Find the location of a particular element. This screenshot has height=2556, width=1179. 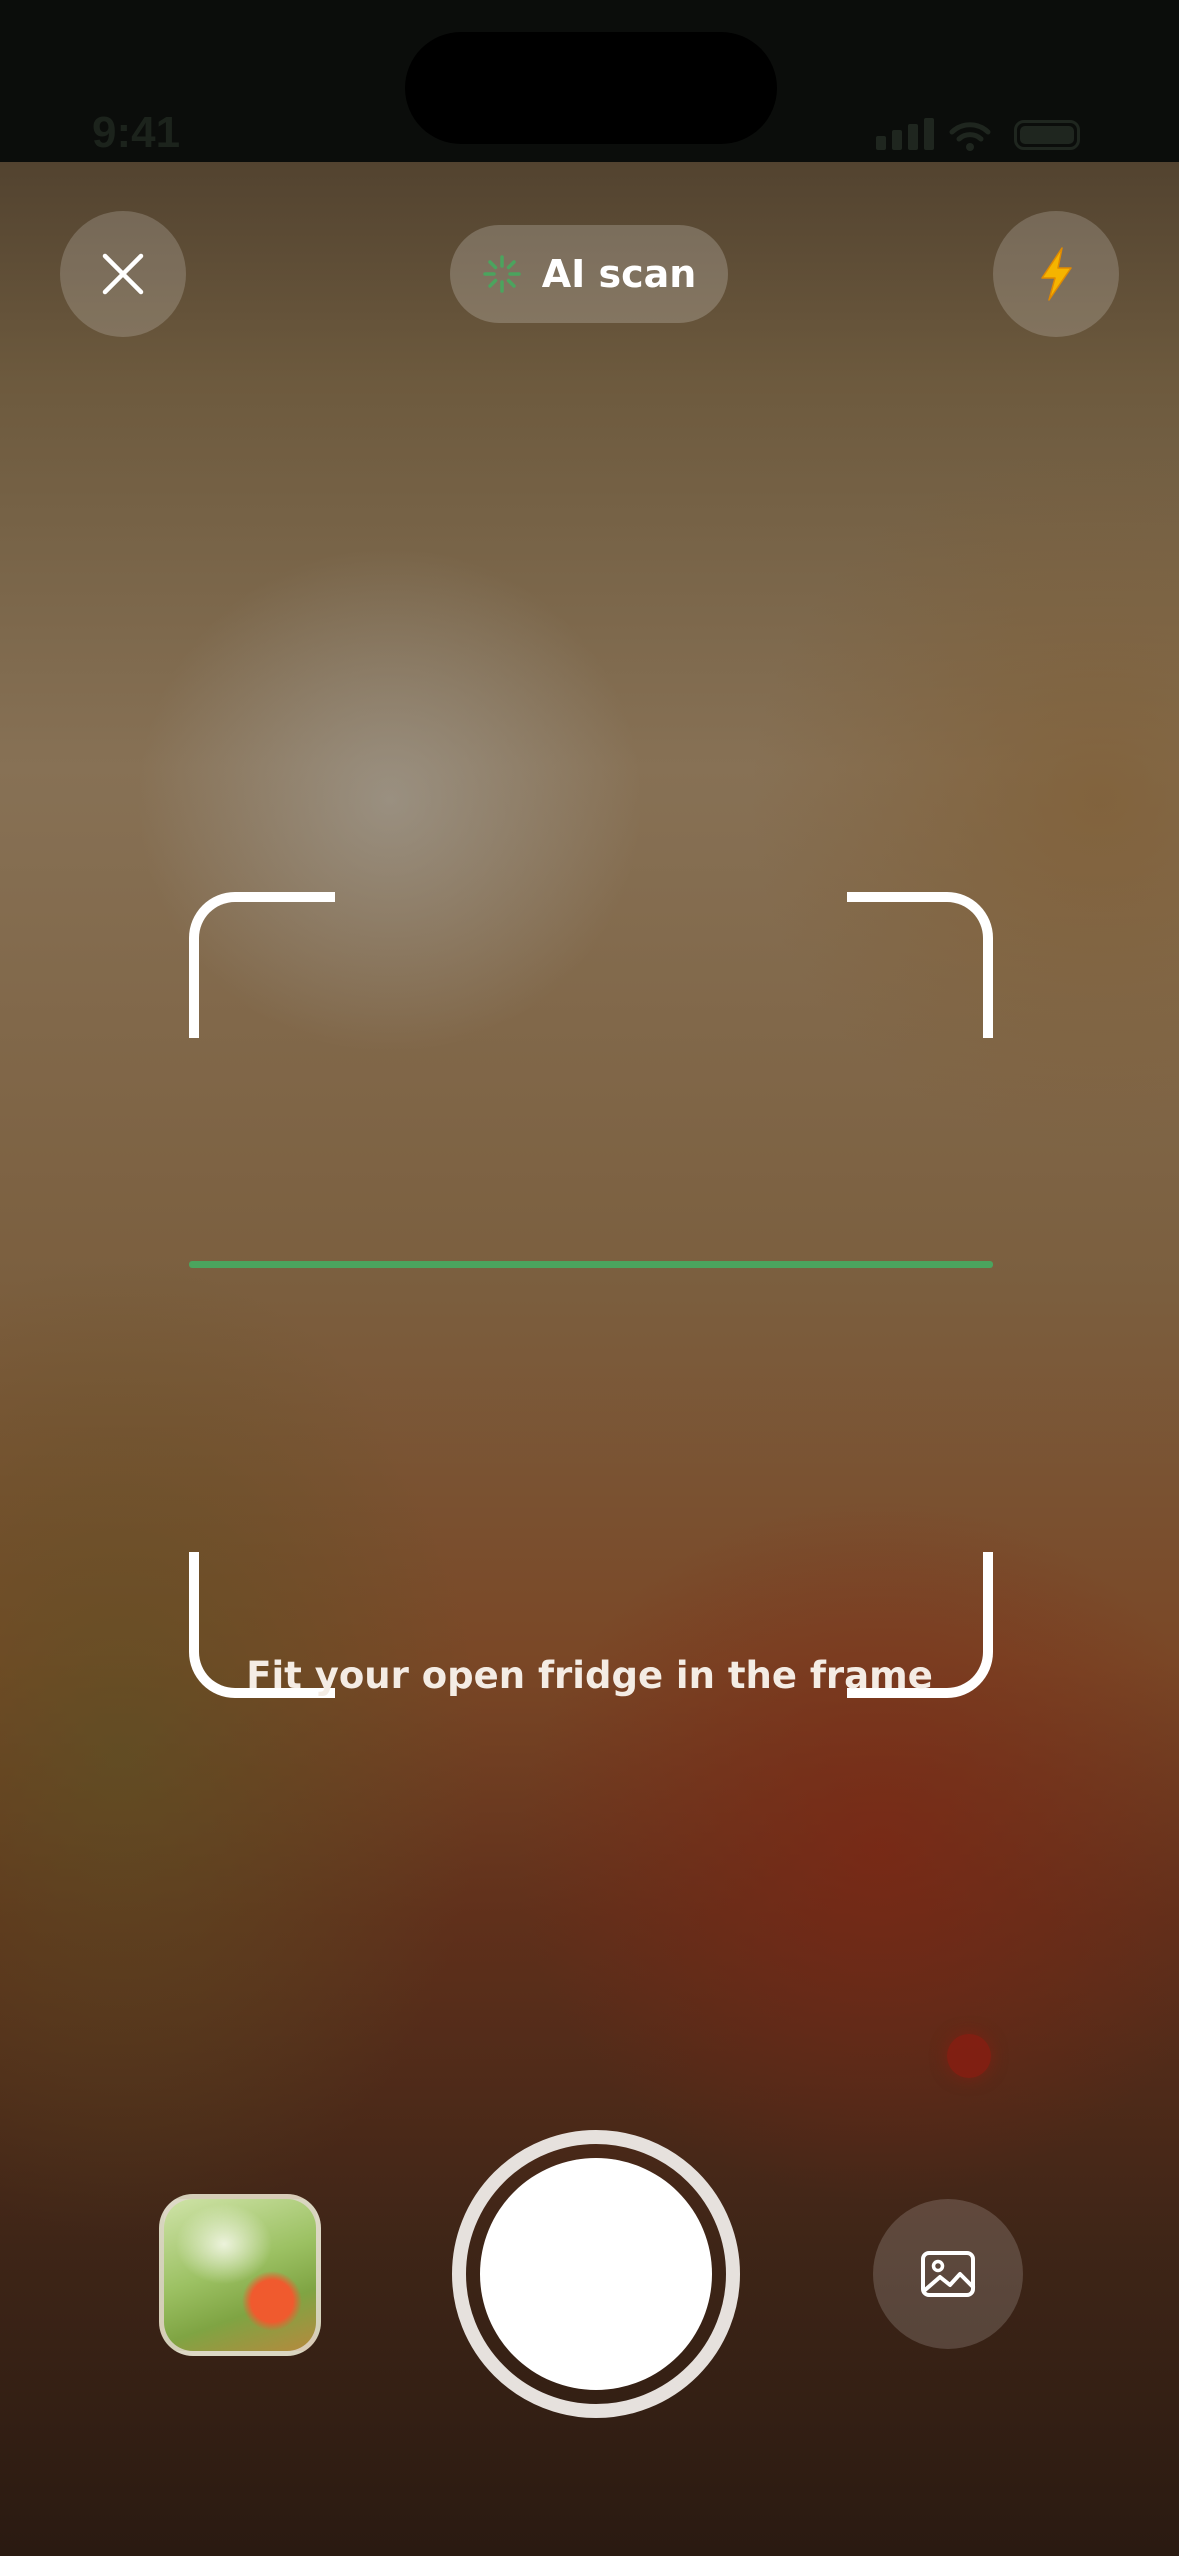

image-gallery-icon is located at coordinates (948, 2274).